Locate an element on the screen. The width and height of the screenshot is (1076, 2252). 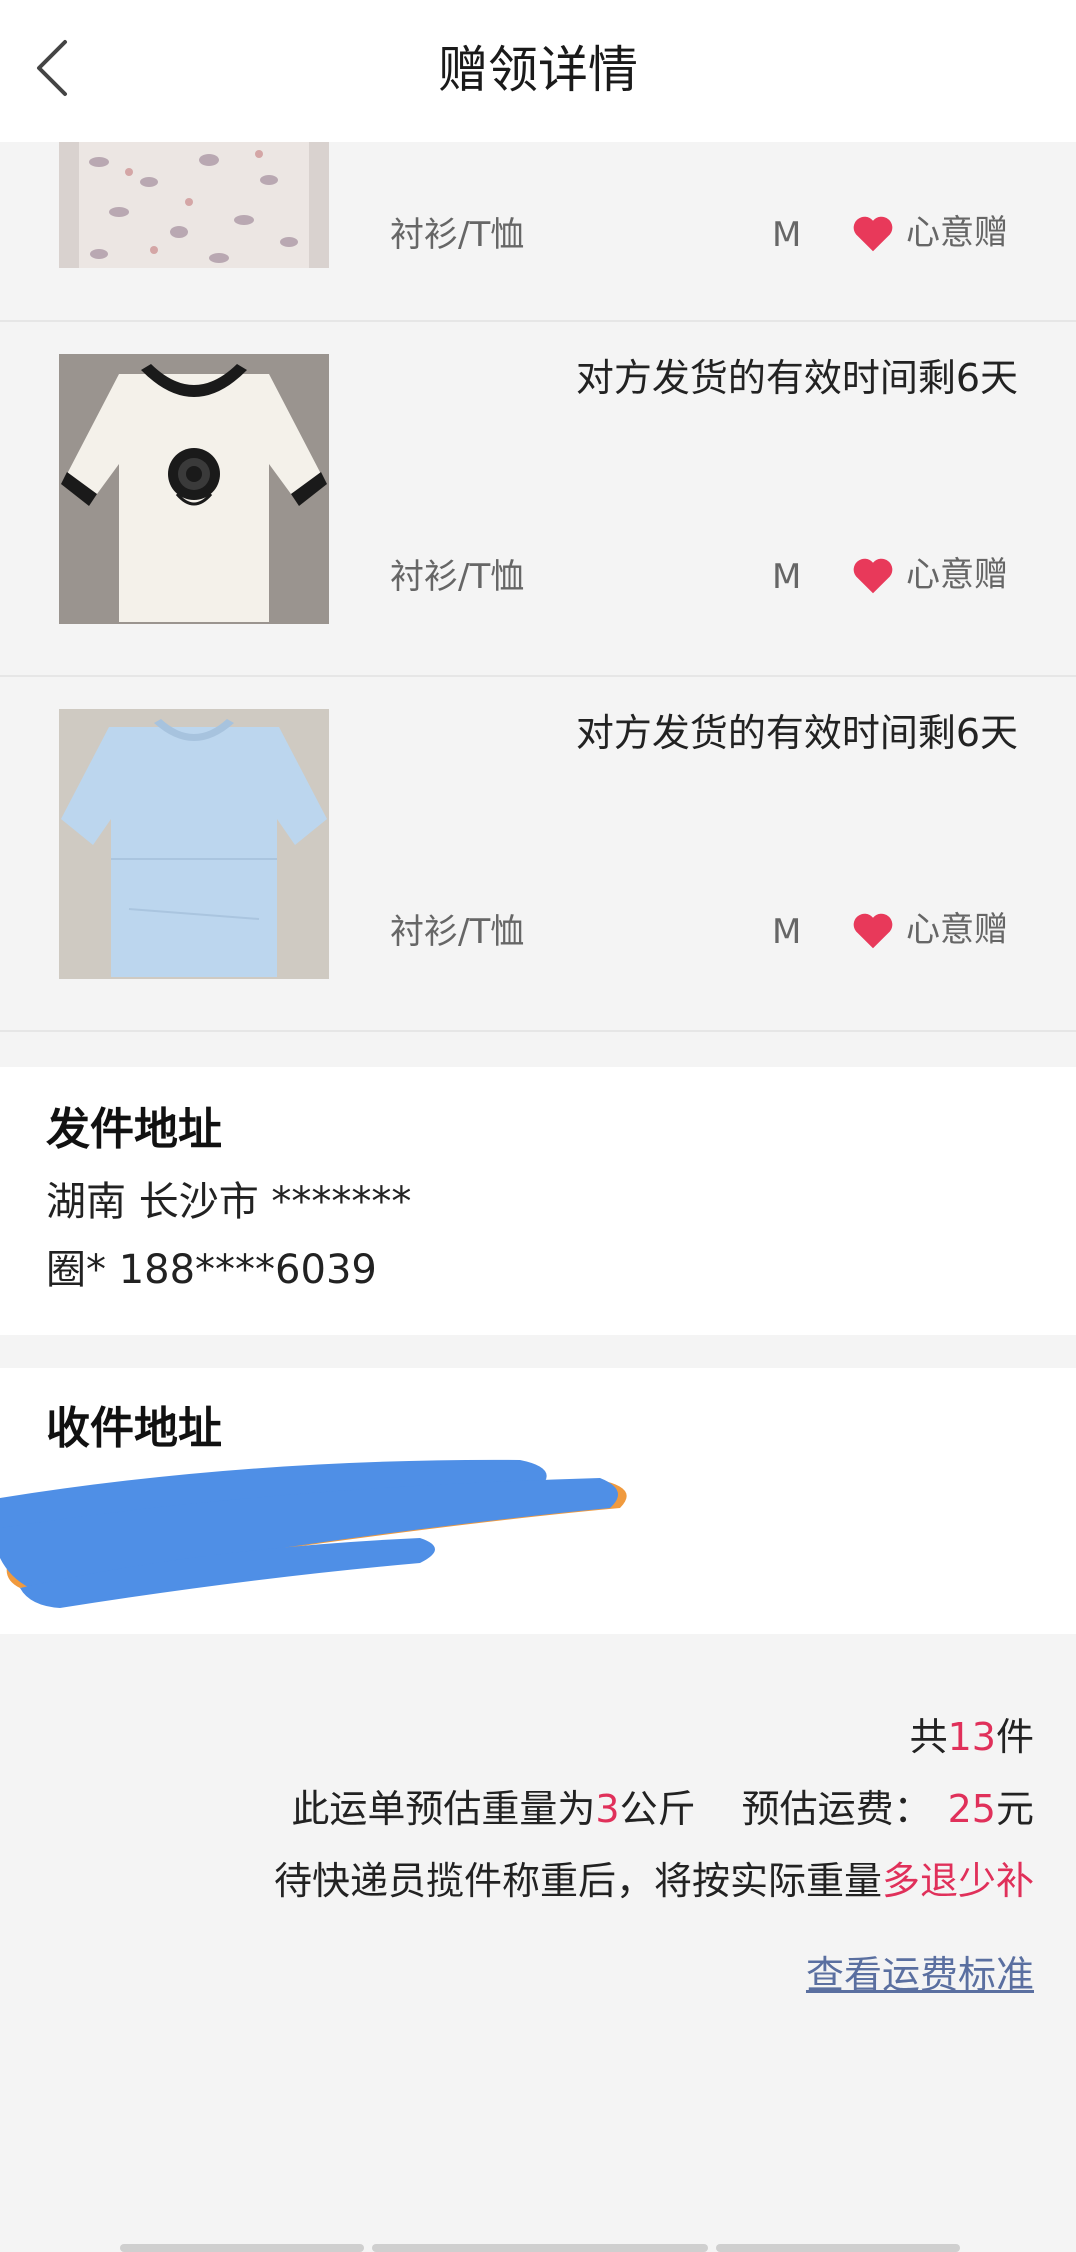
sender-address: 湖南 长沙市 ******* is located at coordinates (229, 1202).